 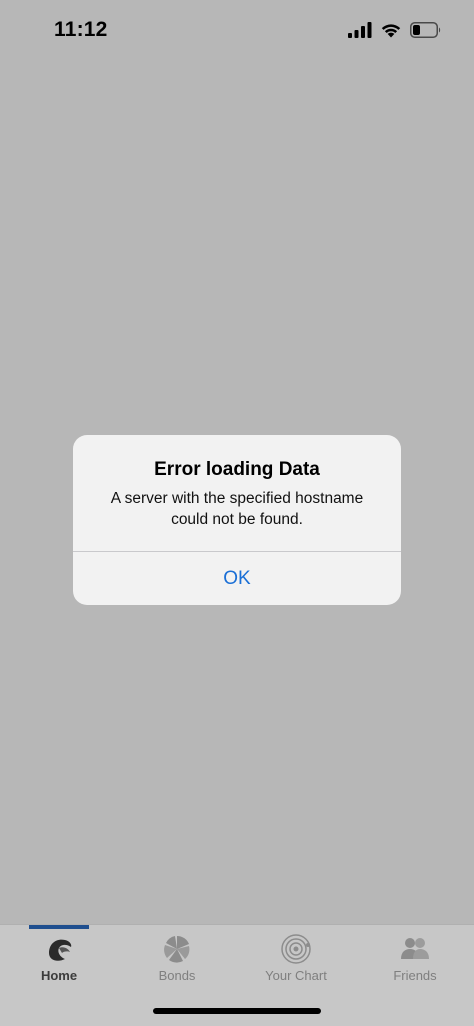 What do you see at coordinates (391, 30) in the screenshot?
I see `wifi-icon` at bounding box center [391, 30].